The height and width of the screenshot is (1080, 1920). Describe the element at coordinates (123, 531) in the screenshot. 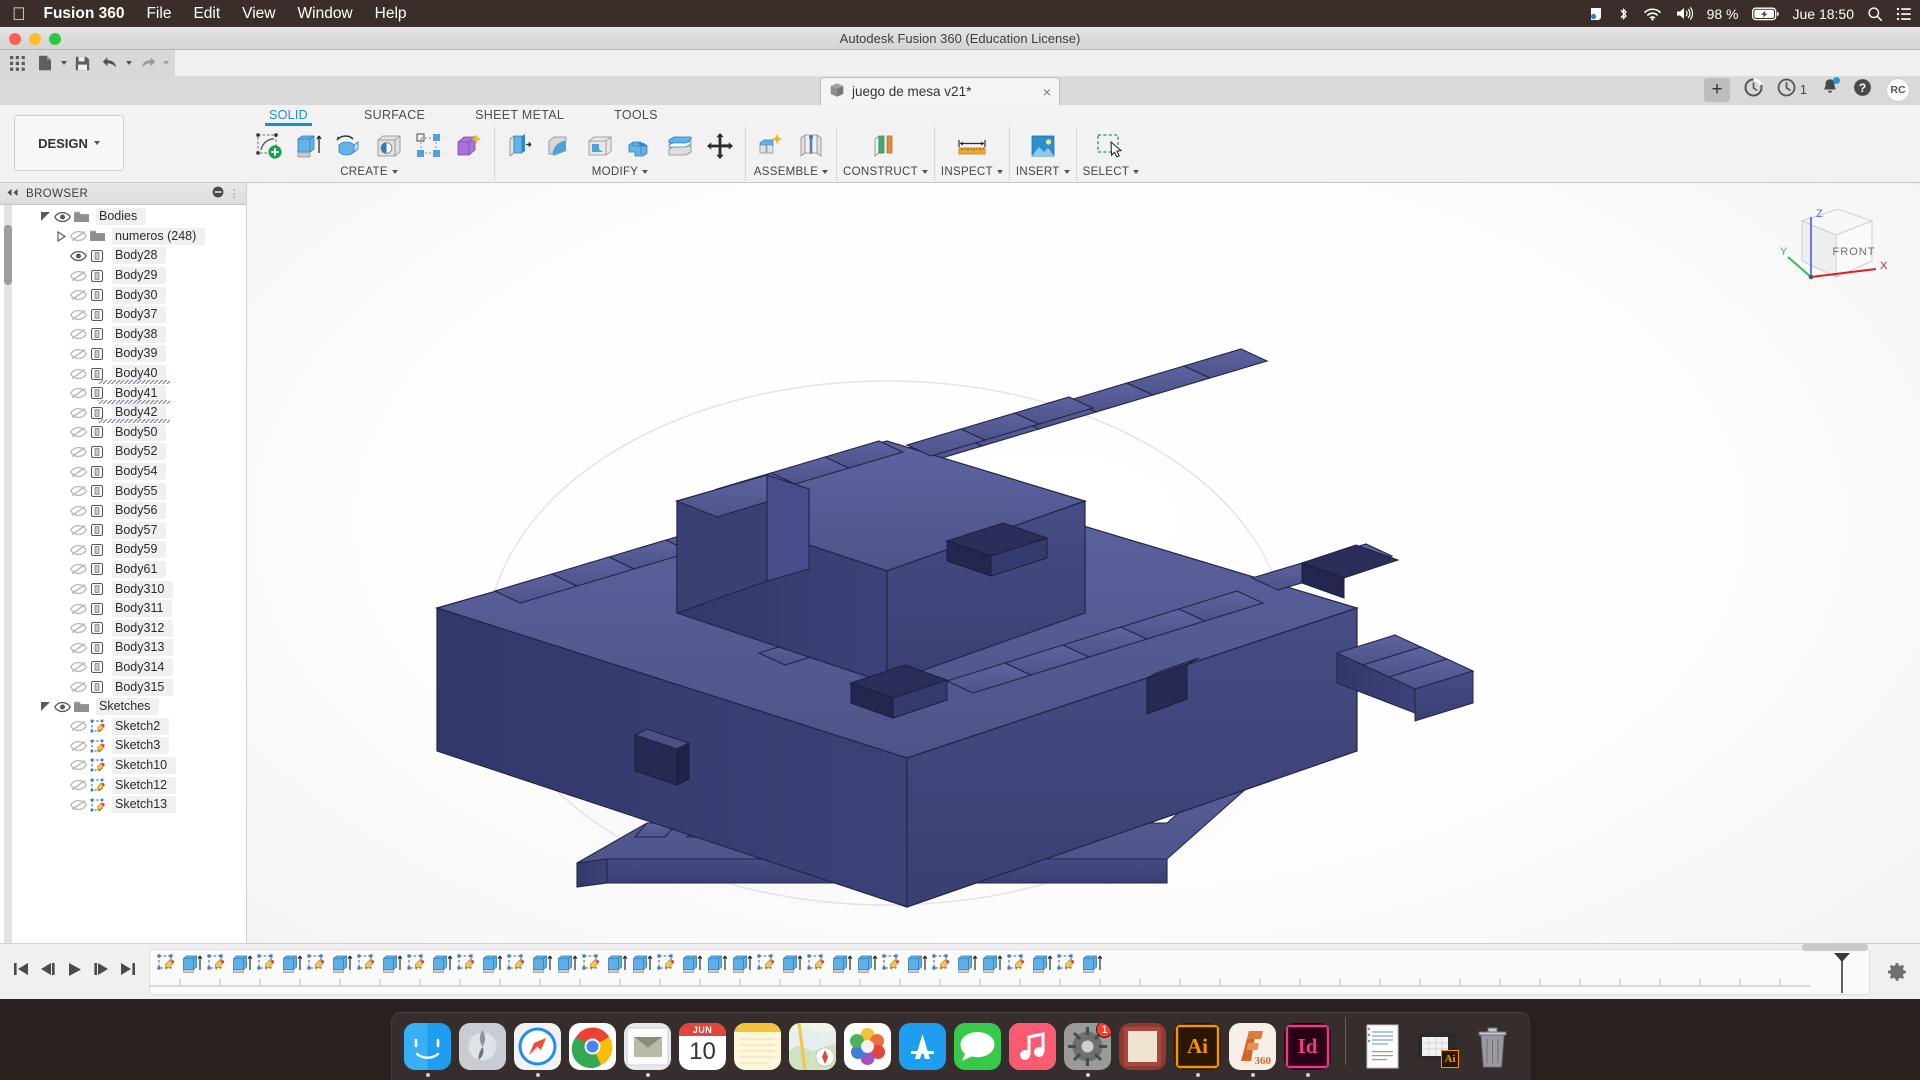

I see `tree-node-body57: Body57` at that location.